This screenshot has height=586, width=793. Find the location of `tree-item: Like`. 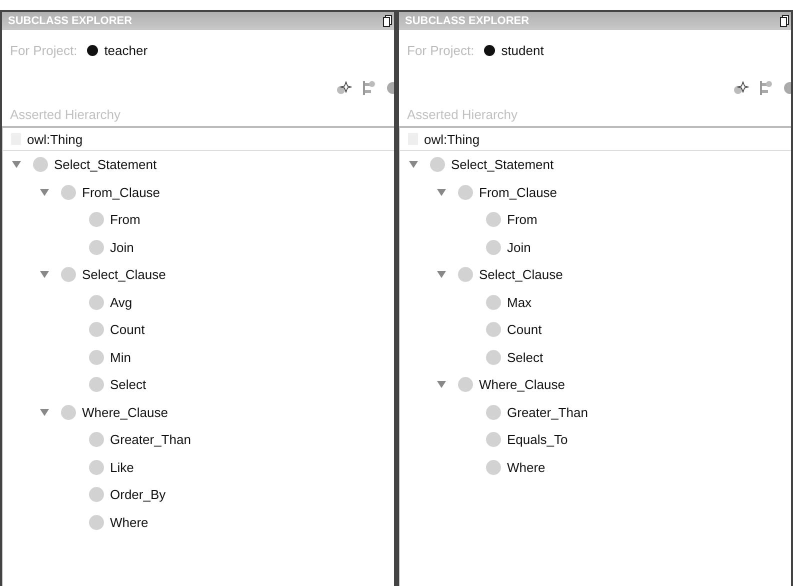

tree-item: Like is located at coordinates (122, 467).